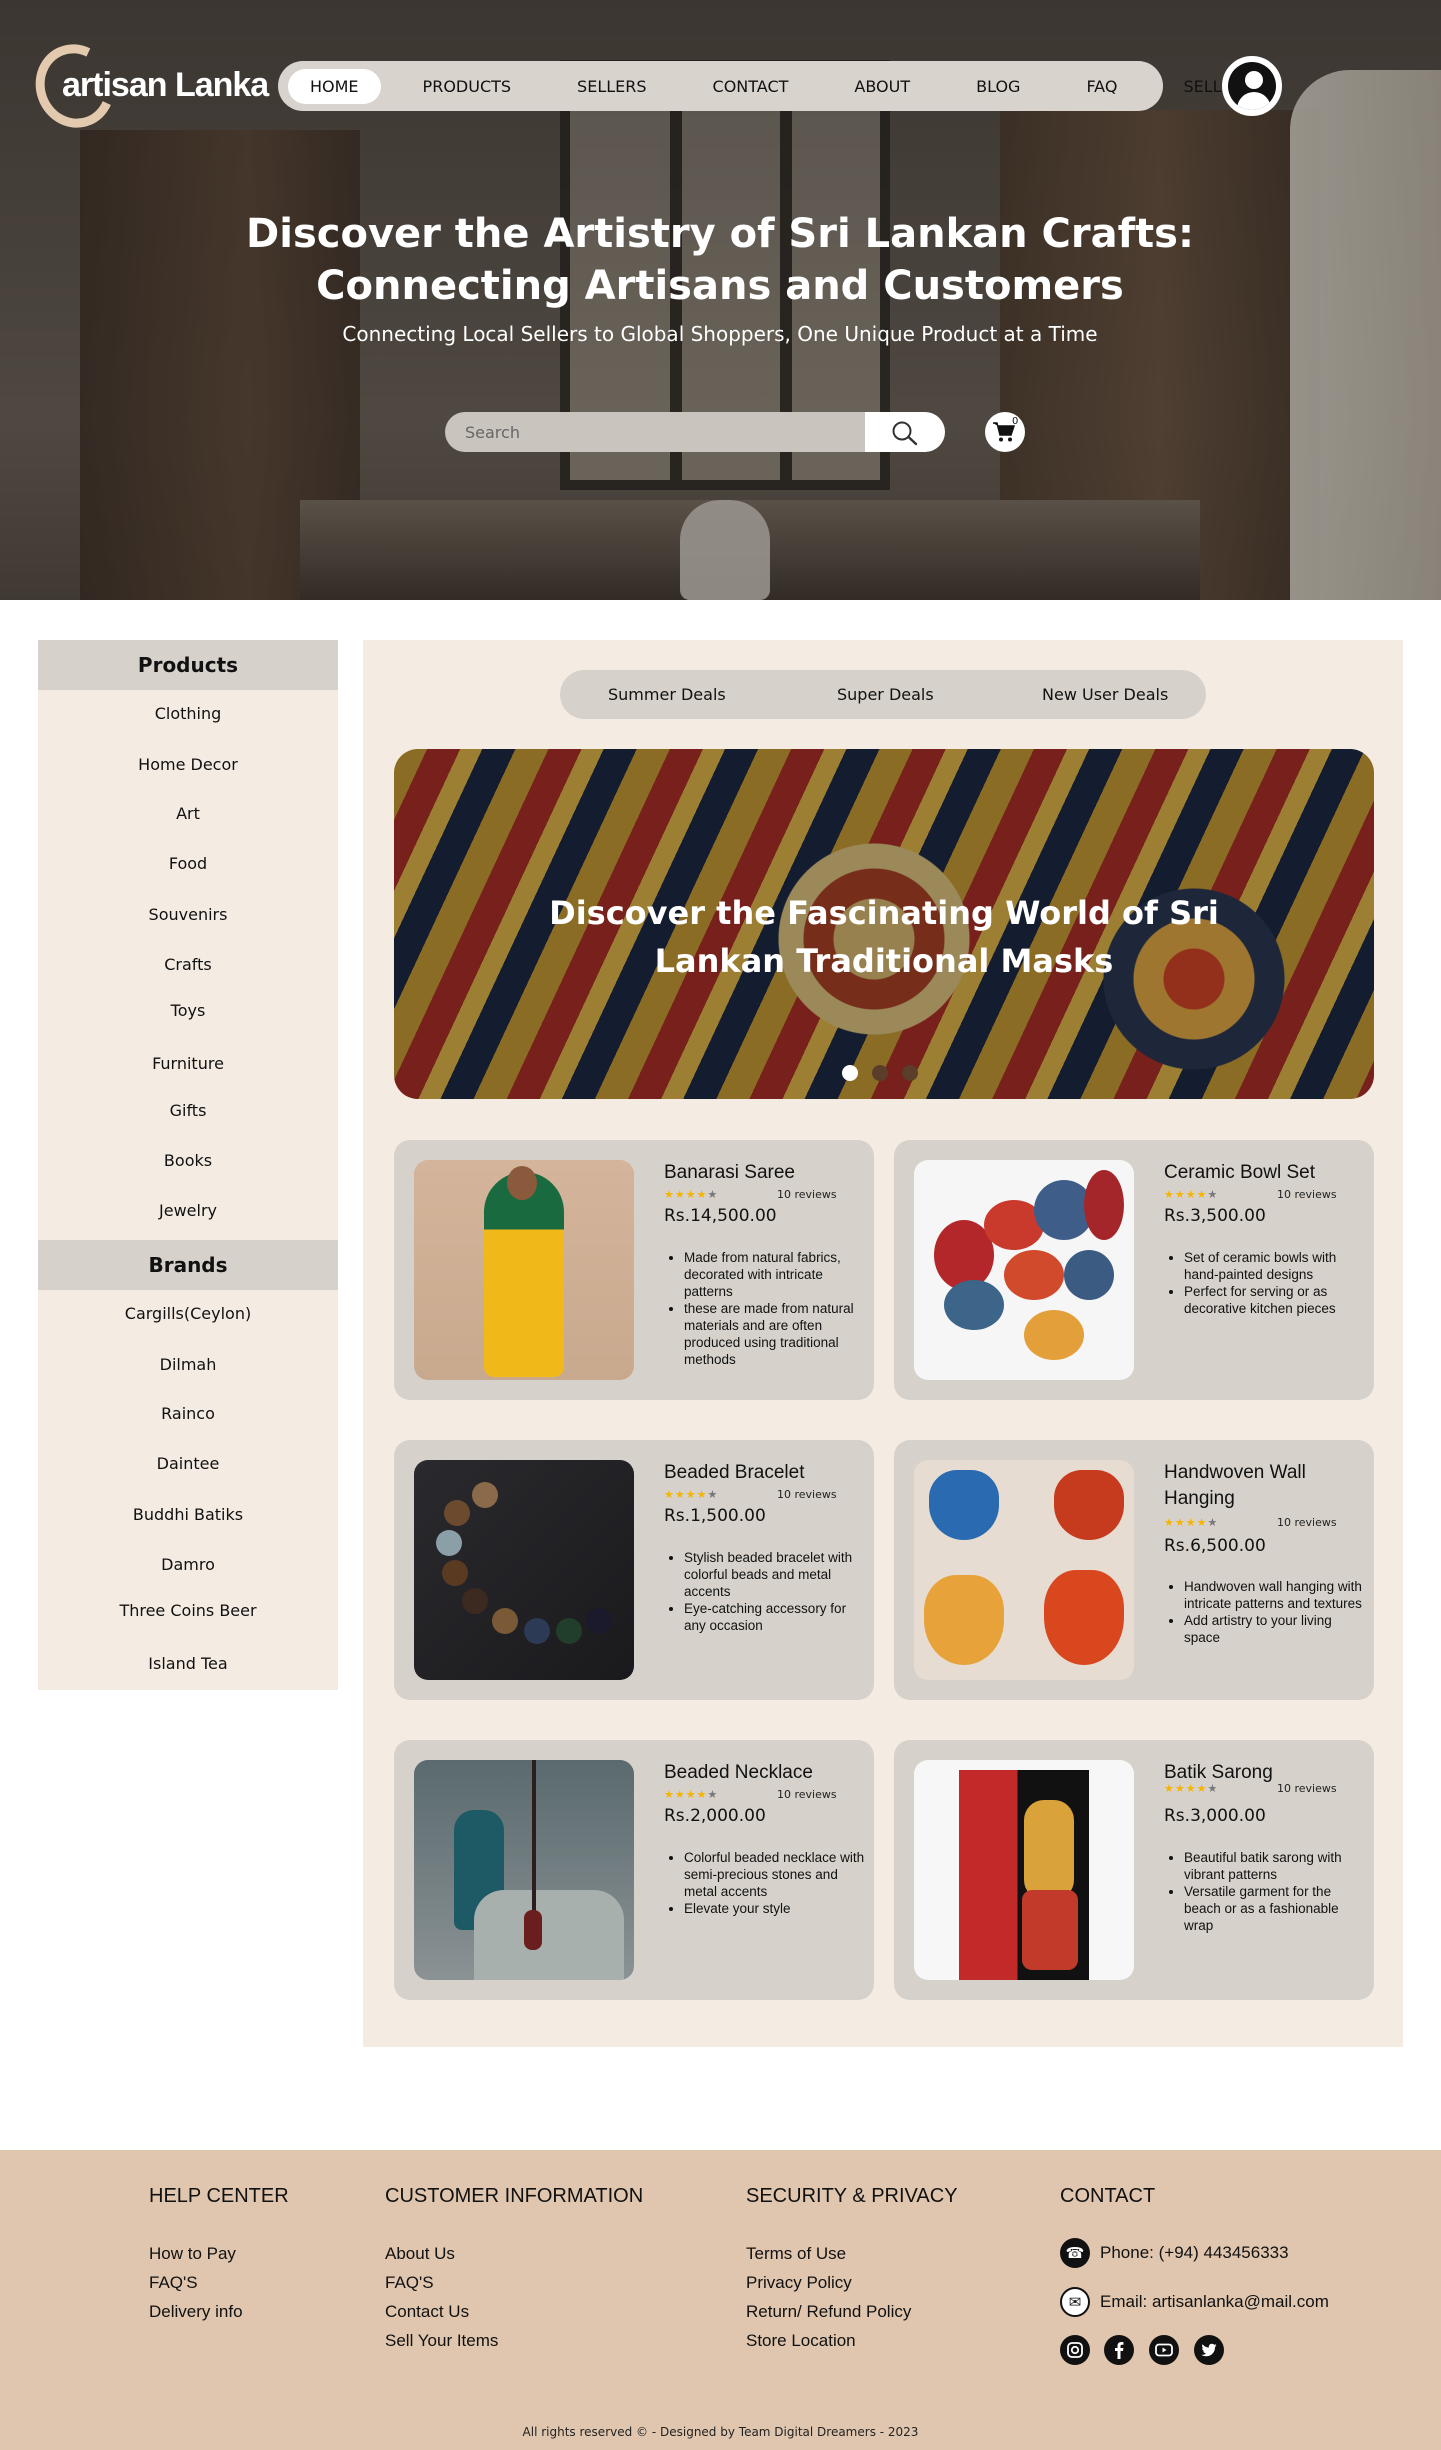  What do you see at coordinates (188, 1265) in the screenshot?
I see `brands-heading: Brands` at bounding box center [188, 1265].